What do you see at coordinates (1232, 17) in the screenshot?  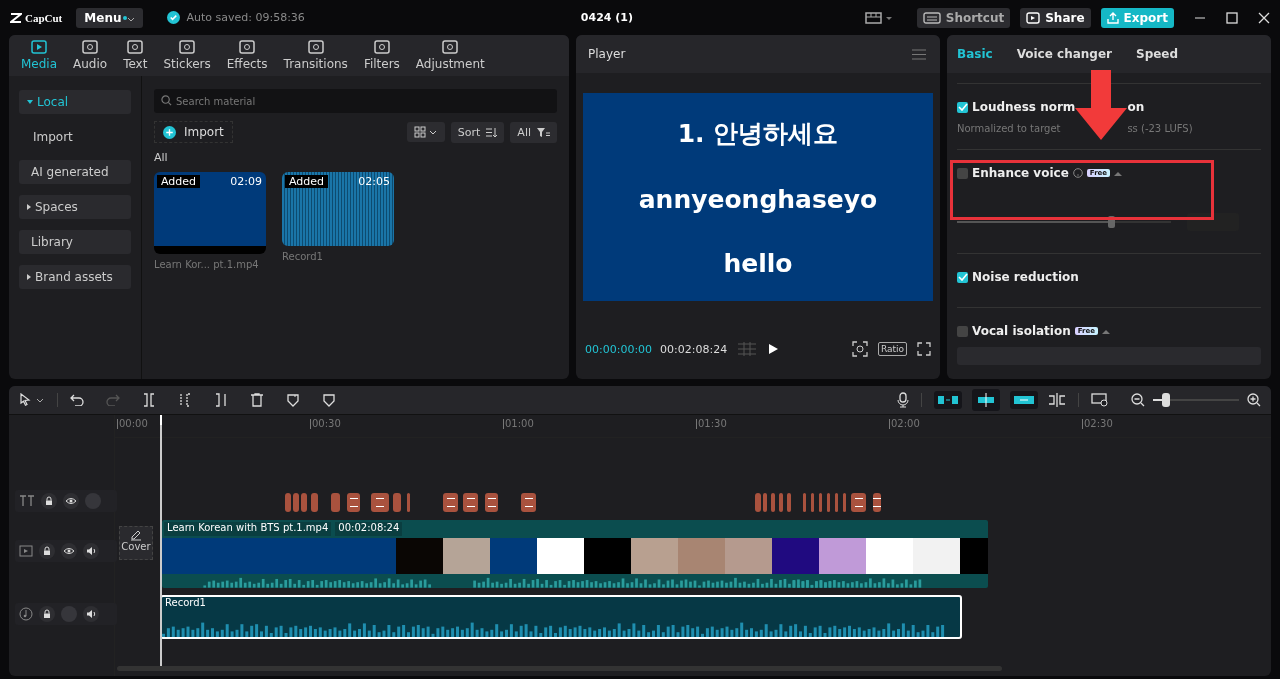 I see `maximize-icon` at bounding box center [1232, 17].